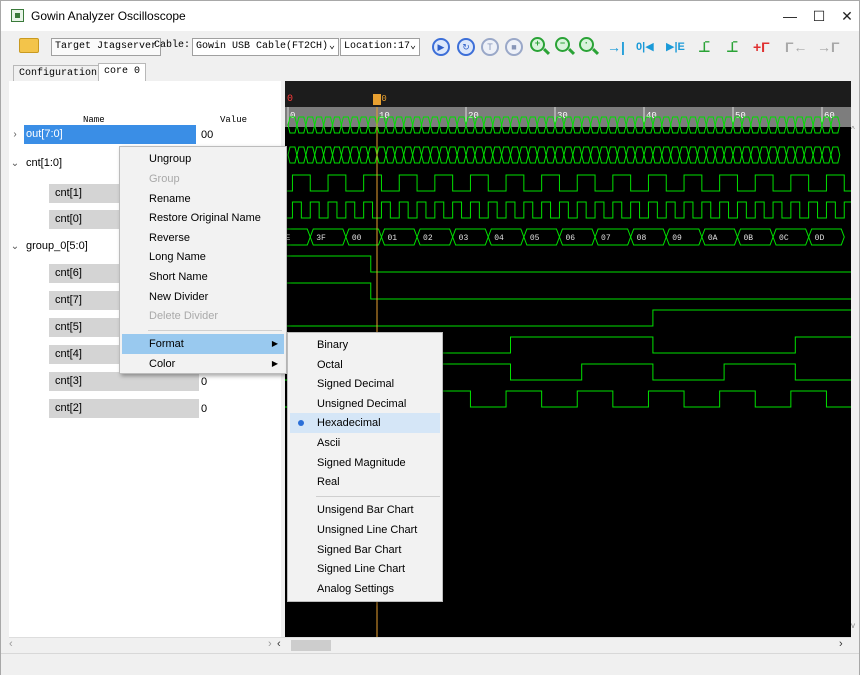 Image resolution: width=860 pixels, height=675 pixels. What do you see at coordinates (44, 163) in the screenshot?
I see `signal-name: cnt[1:0]` at bounding box center [44, 163].